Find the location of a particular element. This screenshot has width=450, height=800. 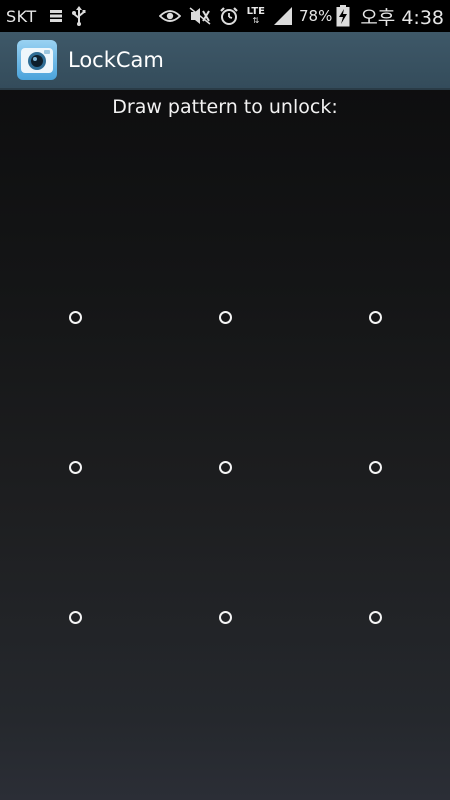

camera-icon is located at coordinates (37, 60).